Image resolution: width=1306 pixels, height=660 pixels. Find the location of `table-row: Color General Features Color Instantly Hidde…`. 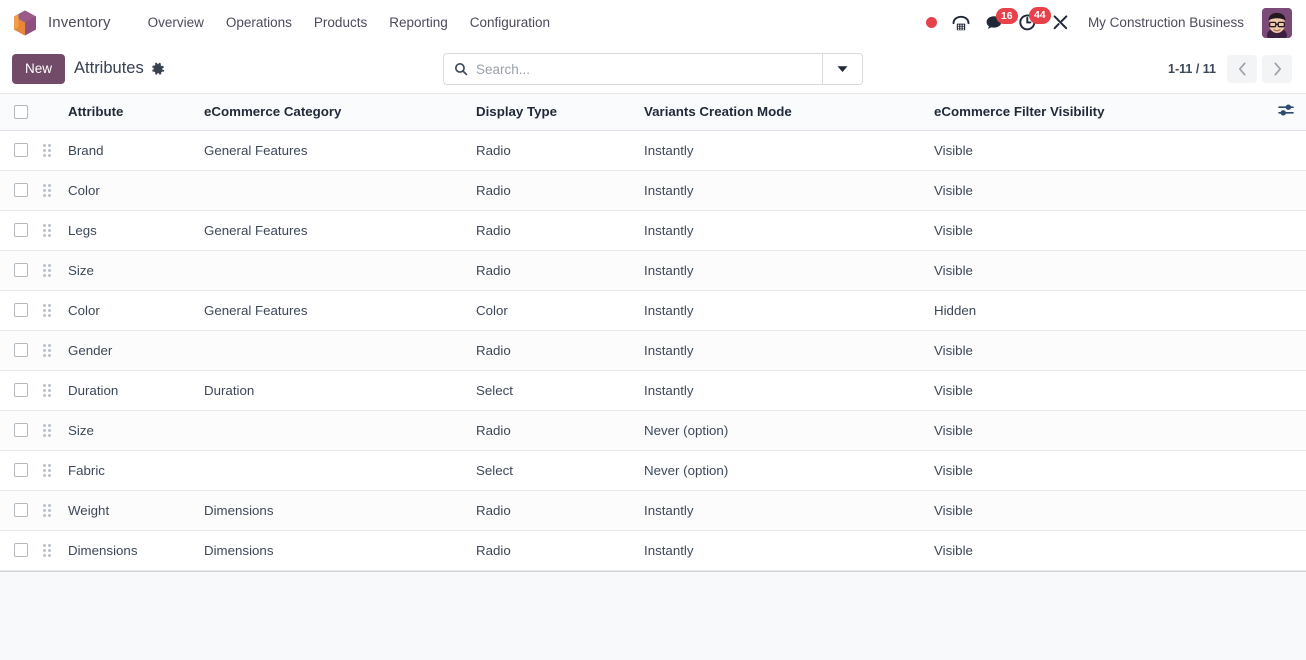

table-row: Color General Features Color Instantly Hidde… is located at coordinates (653, 310).